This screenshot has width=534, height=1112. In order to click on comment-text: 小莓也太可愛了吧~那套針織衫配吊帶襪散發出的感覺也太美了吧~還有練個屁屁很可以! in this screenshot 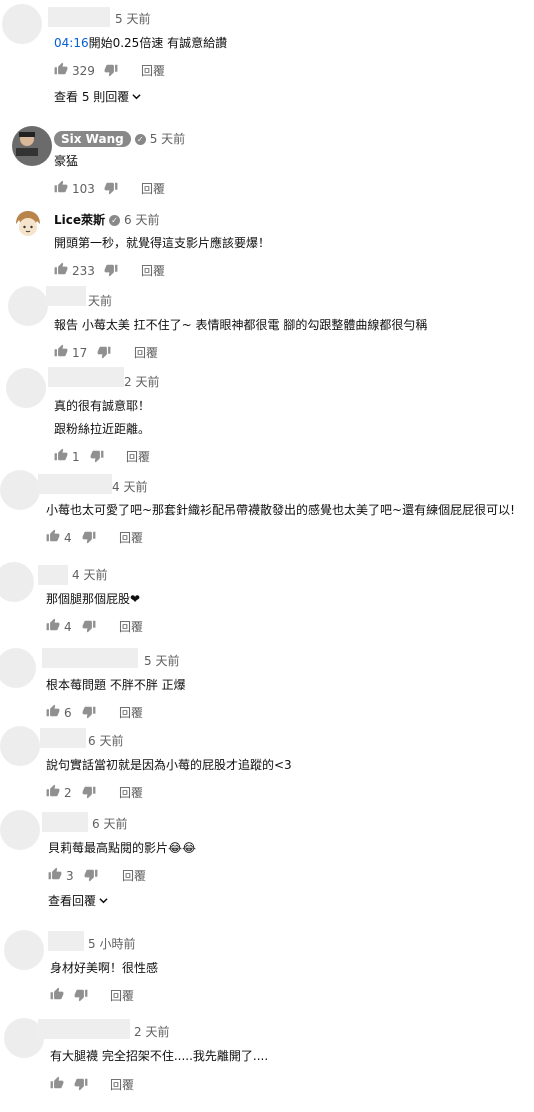, I will do `click(280, 510)`.